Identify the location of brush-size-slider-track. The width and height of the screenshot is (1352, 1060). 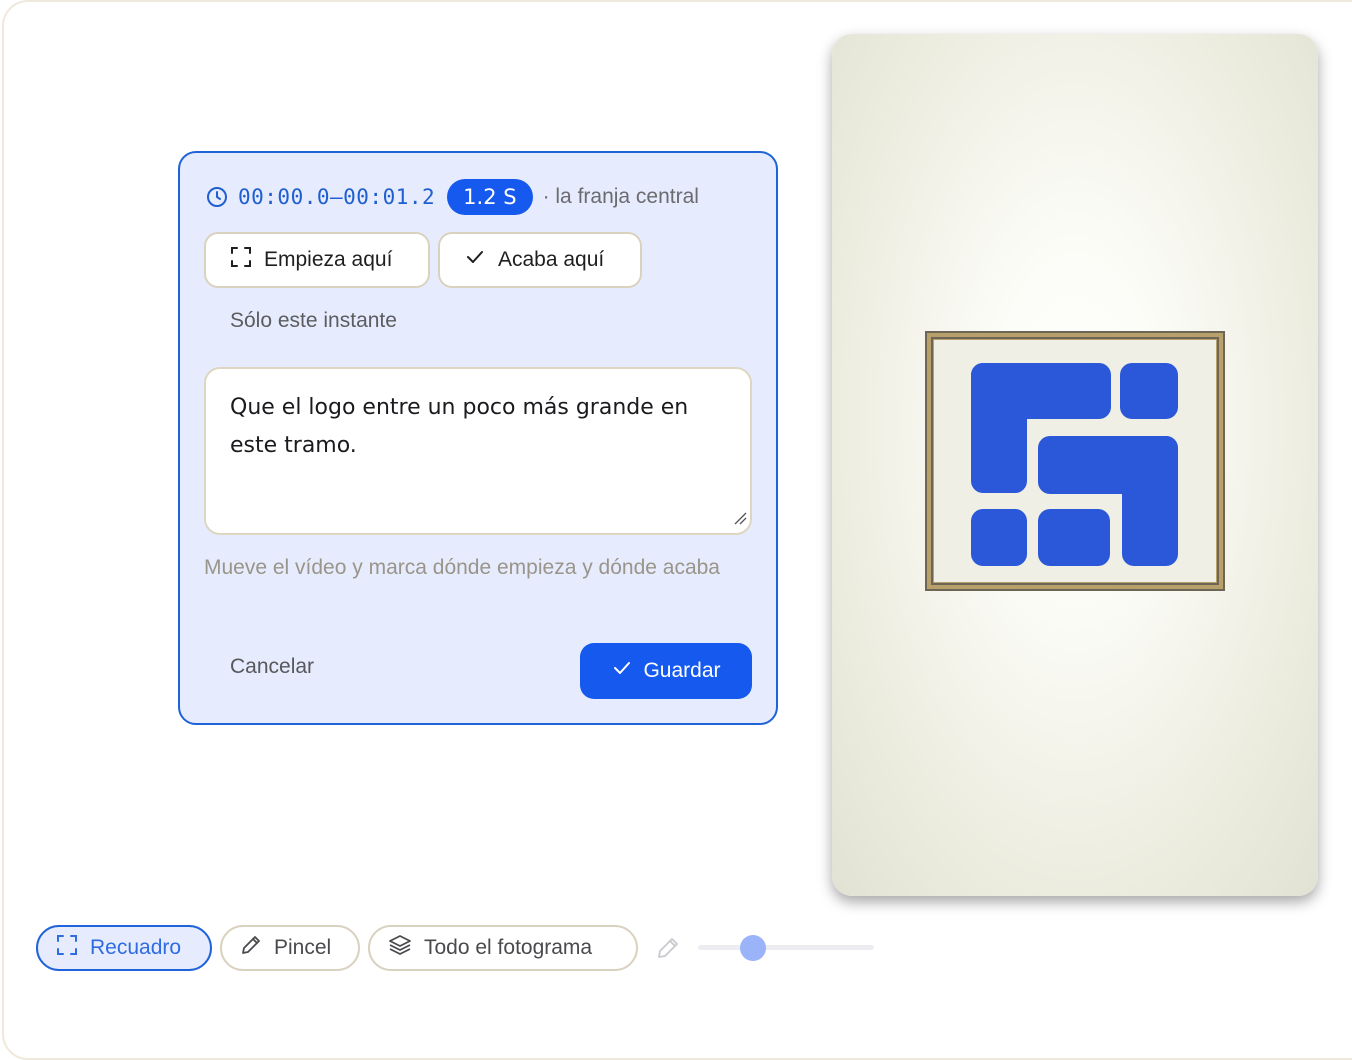
(786, 947).